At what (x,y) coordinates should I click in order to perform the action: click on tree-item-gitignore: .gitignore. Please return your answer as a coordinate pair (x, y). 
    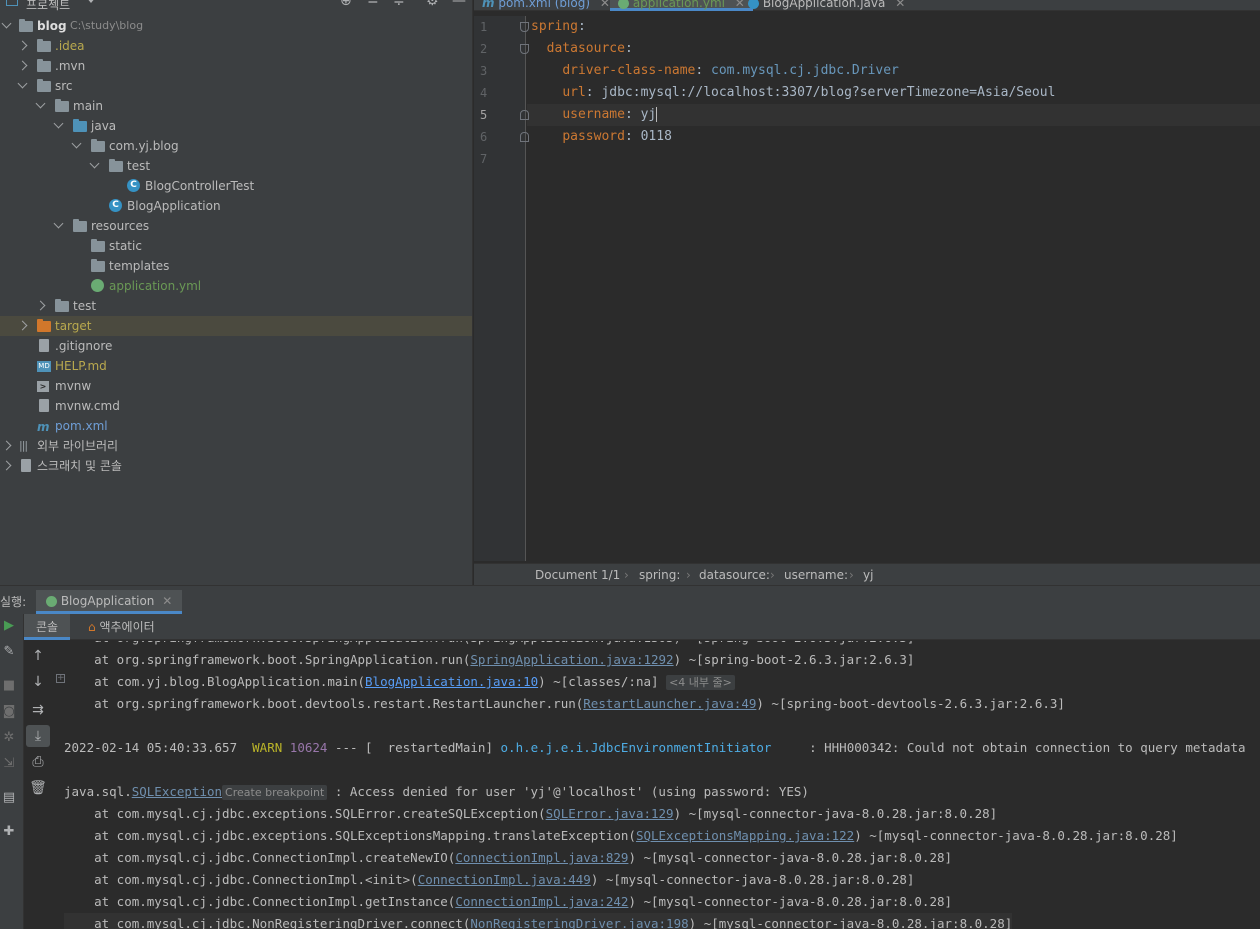
    Looking at the image, I should click on (236, 346).